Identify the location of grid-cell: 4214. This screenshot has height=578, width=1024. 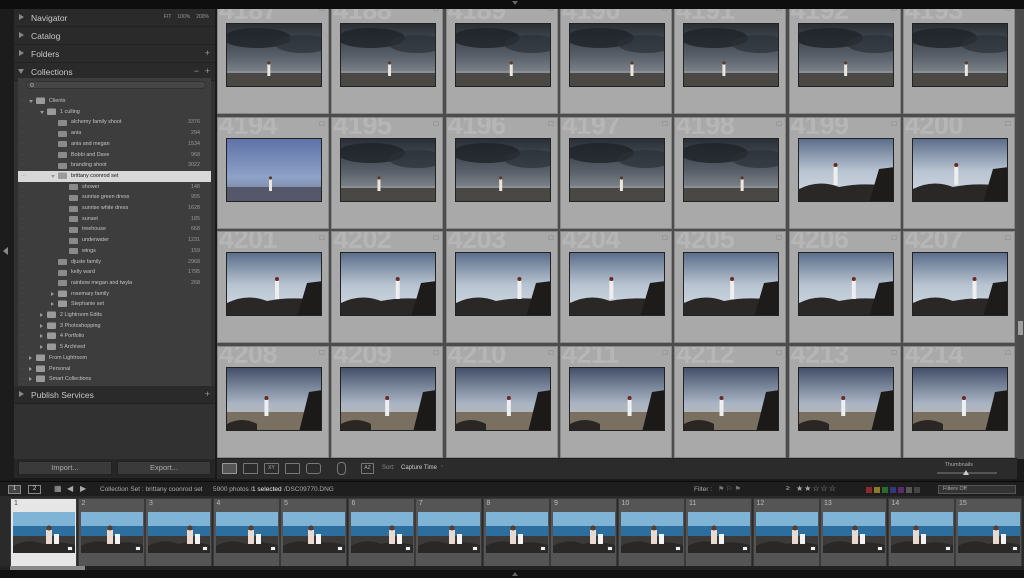
(958, 401).